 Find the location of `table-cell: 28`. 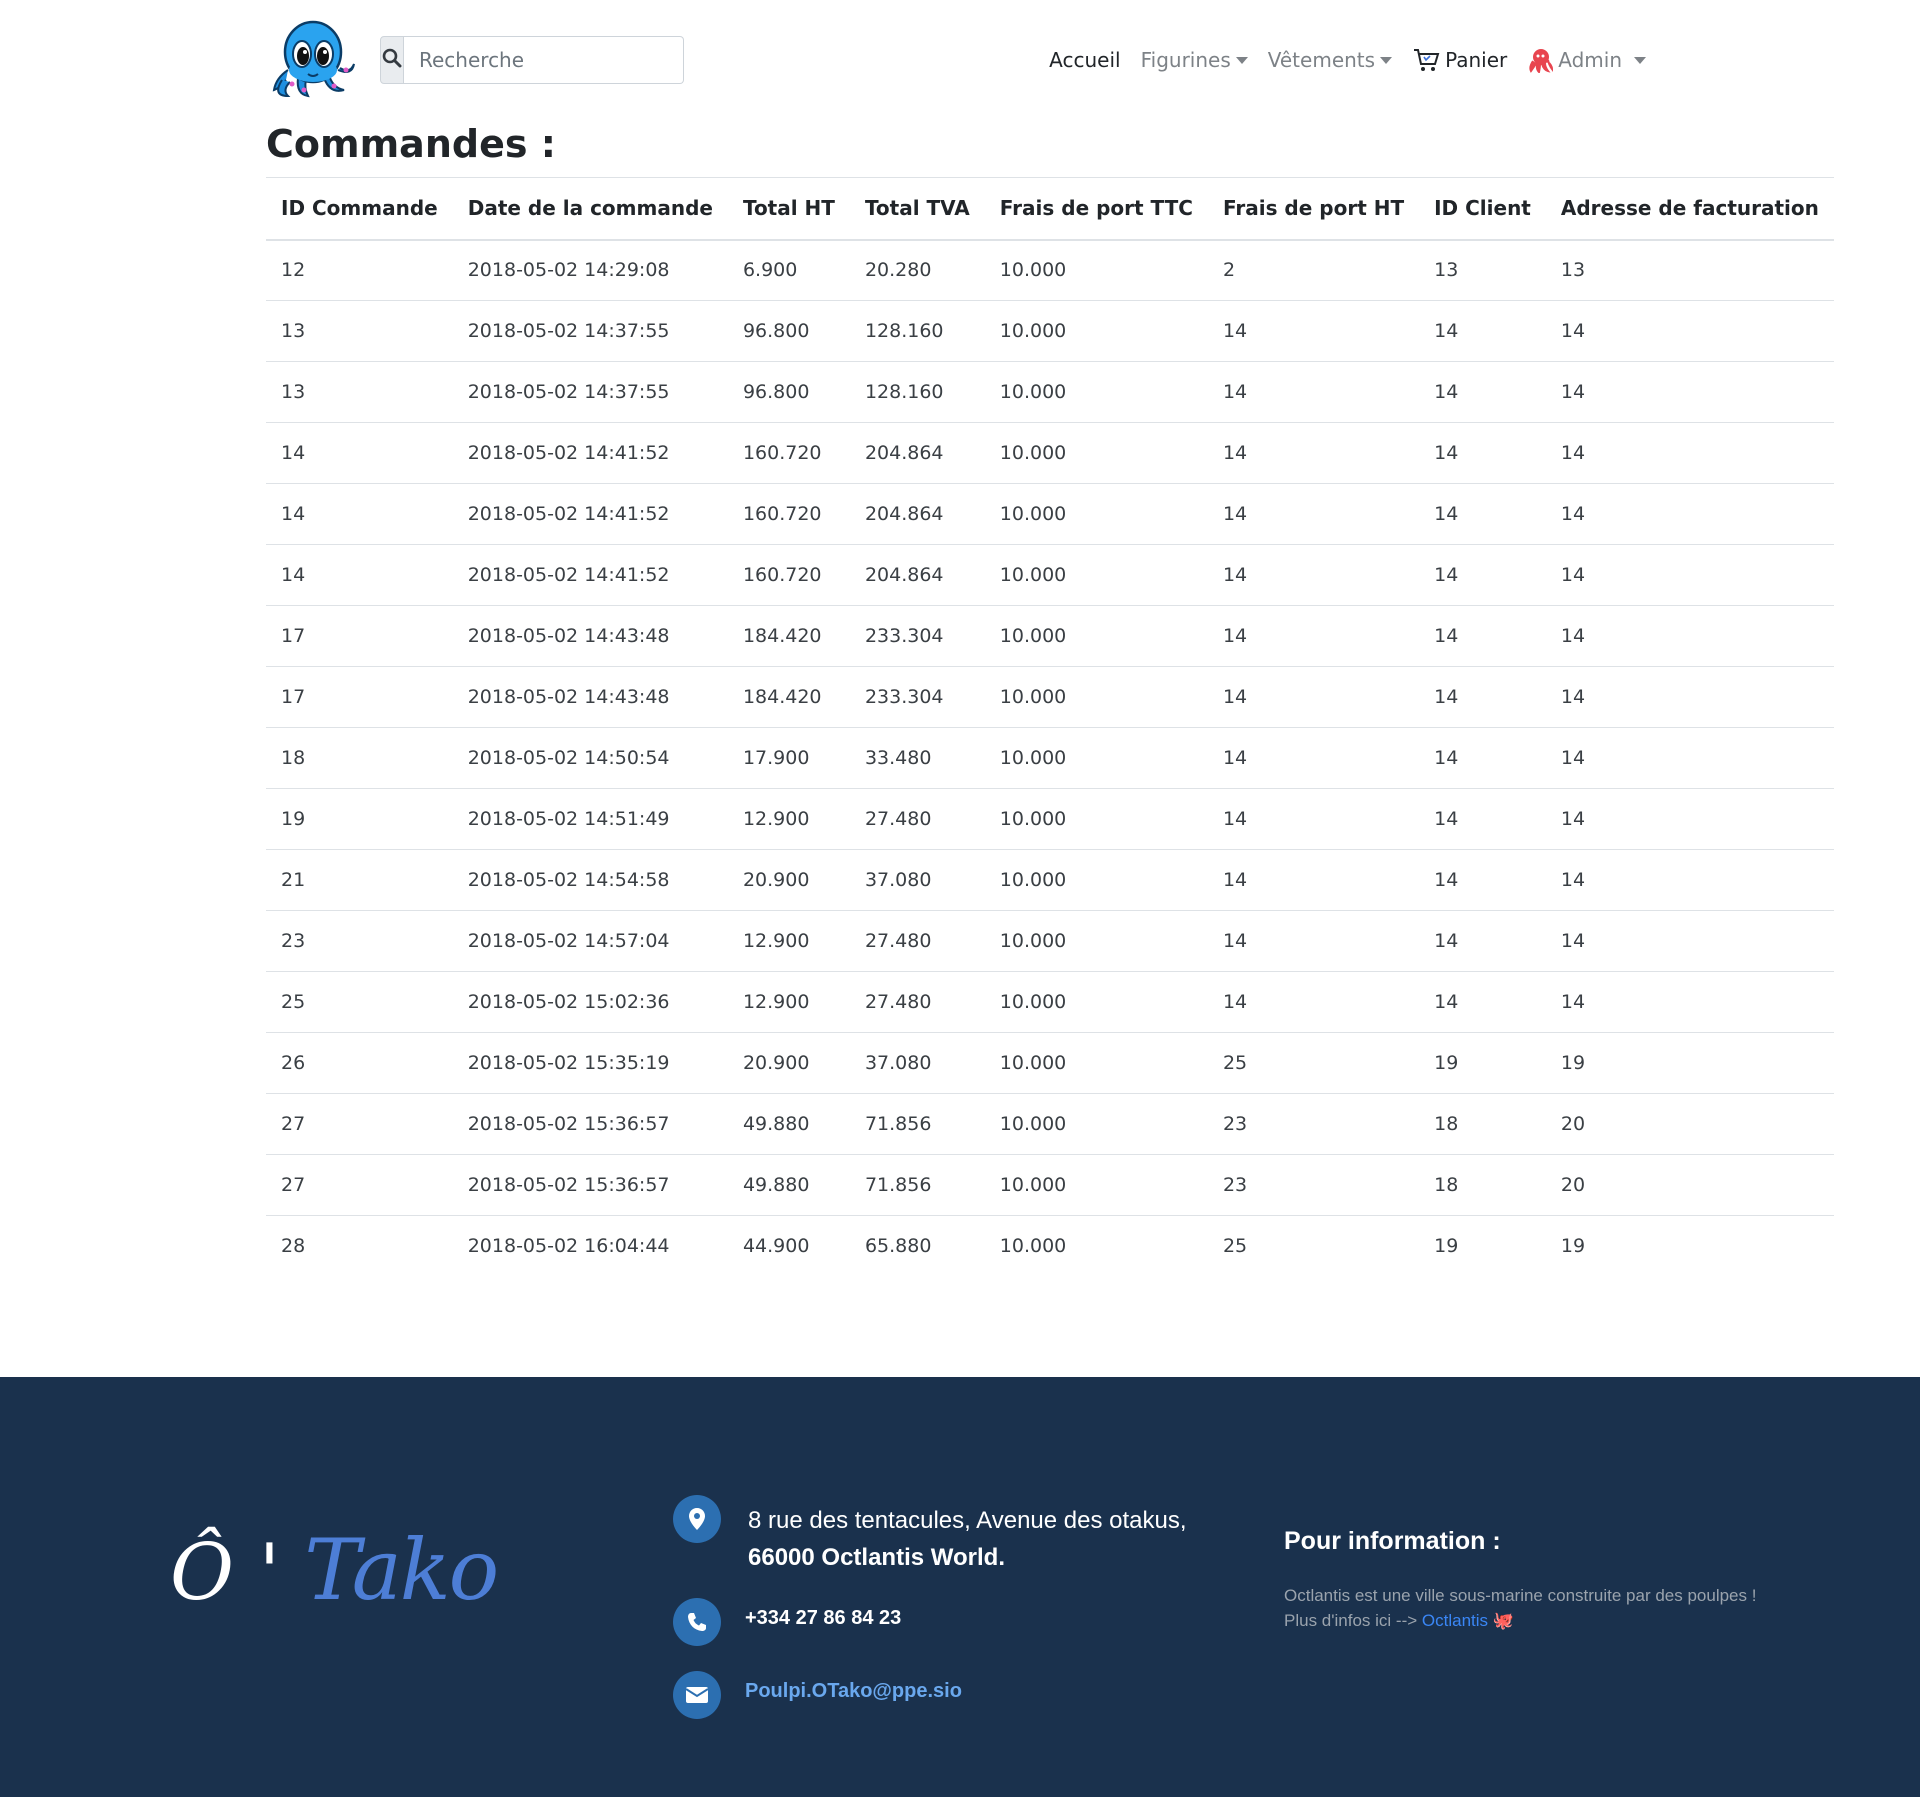

table-cell: 28 is located at coordinates (293, 1246).